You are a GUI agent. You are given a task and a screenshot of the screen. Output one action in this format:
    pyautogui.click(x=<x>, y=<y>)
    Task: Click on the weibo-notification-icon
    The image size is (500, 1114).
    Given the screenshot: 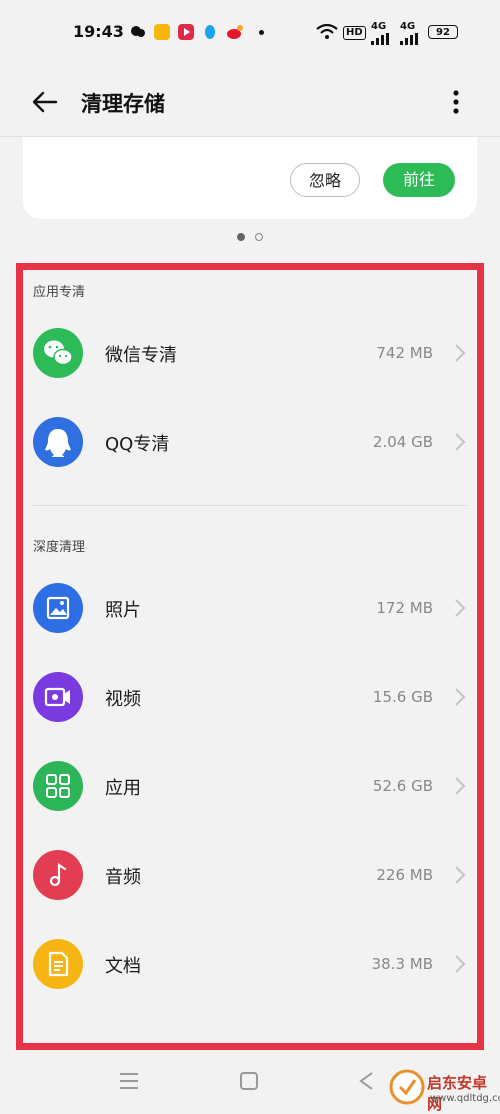 What is the action you would take?
    pyautogui.click(x=234, y=32)
    